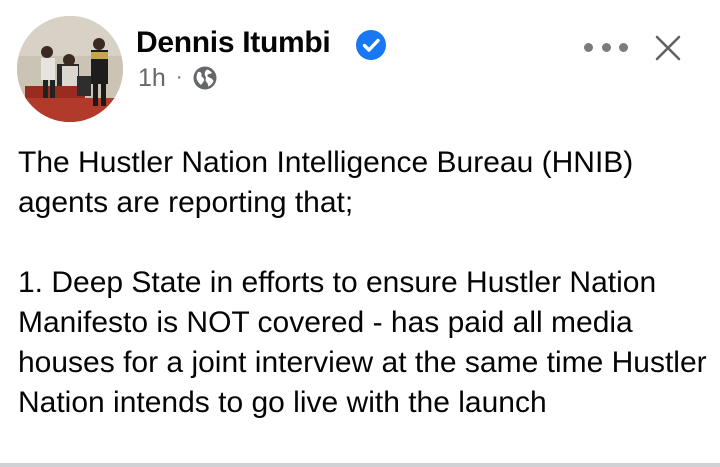 This screenshot has height=467, width=720. What do you see at coordinates (205, 78) in the screenshot?
I see `globe-icon` at bounding box center [205, 78].